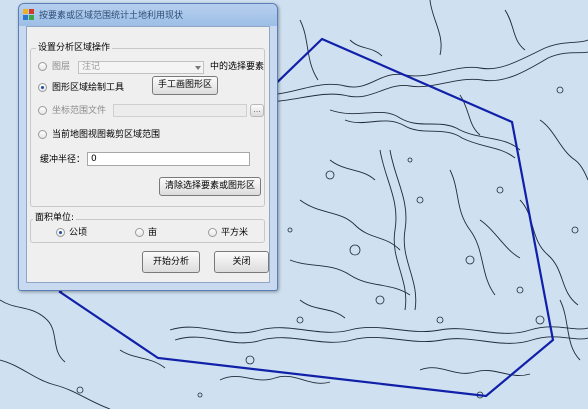  I want to click on dialog-titlebar: 按要素或区域范围统计土地利用现状, so click(148, 15).